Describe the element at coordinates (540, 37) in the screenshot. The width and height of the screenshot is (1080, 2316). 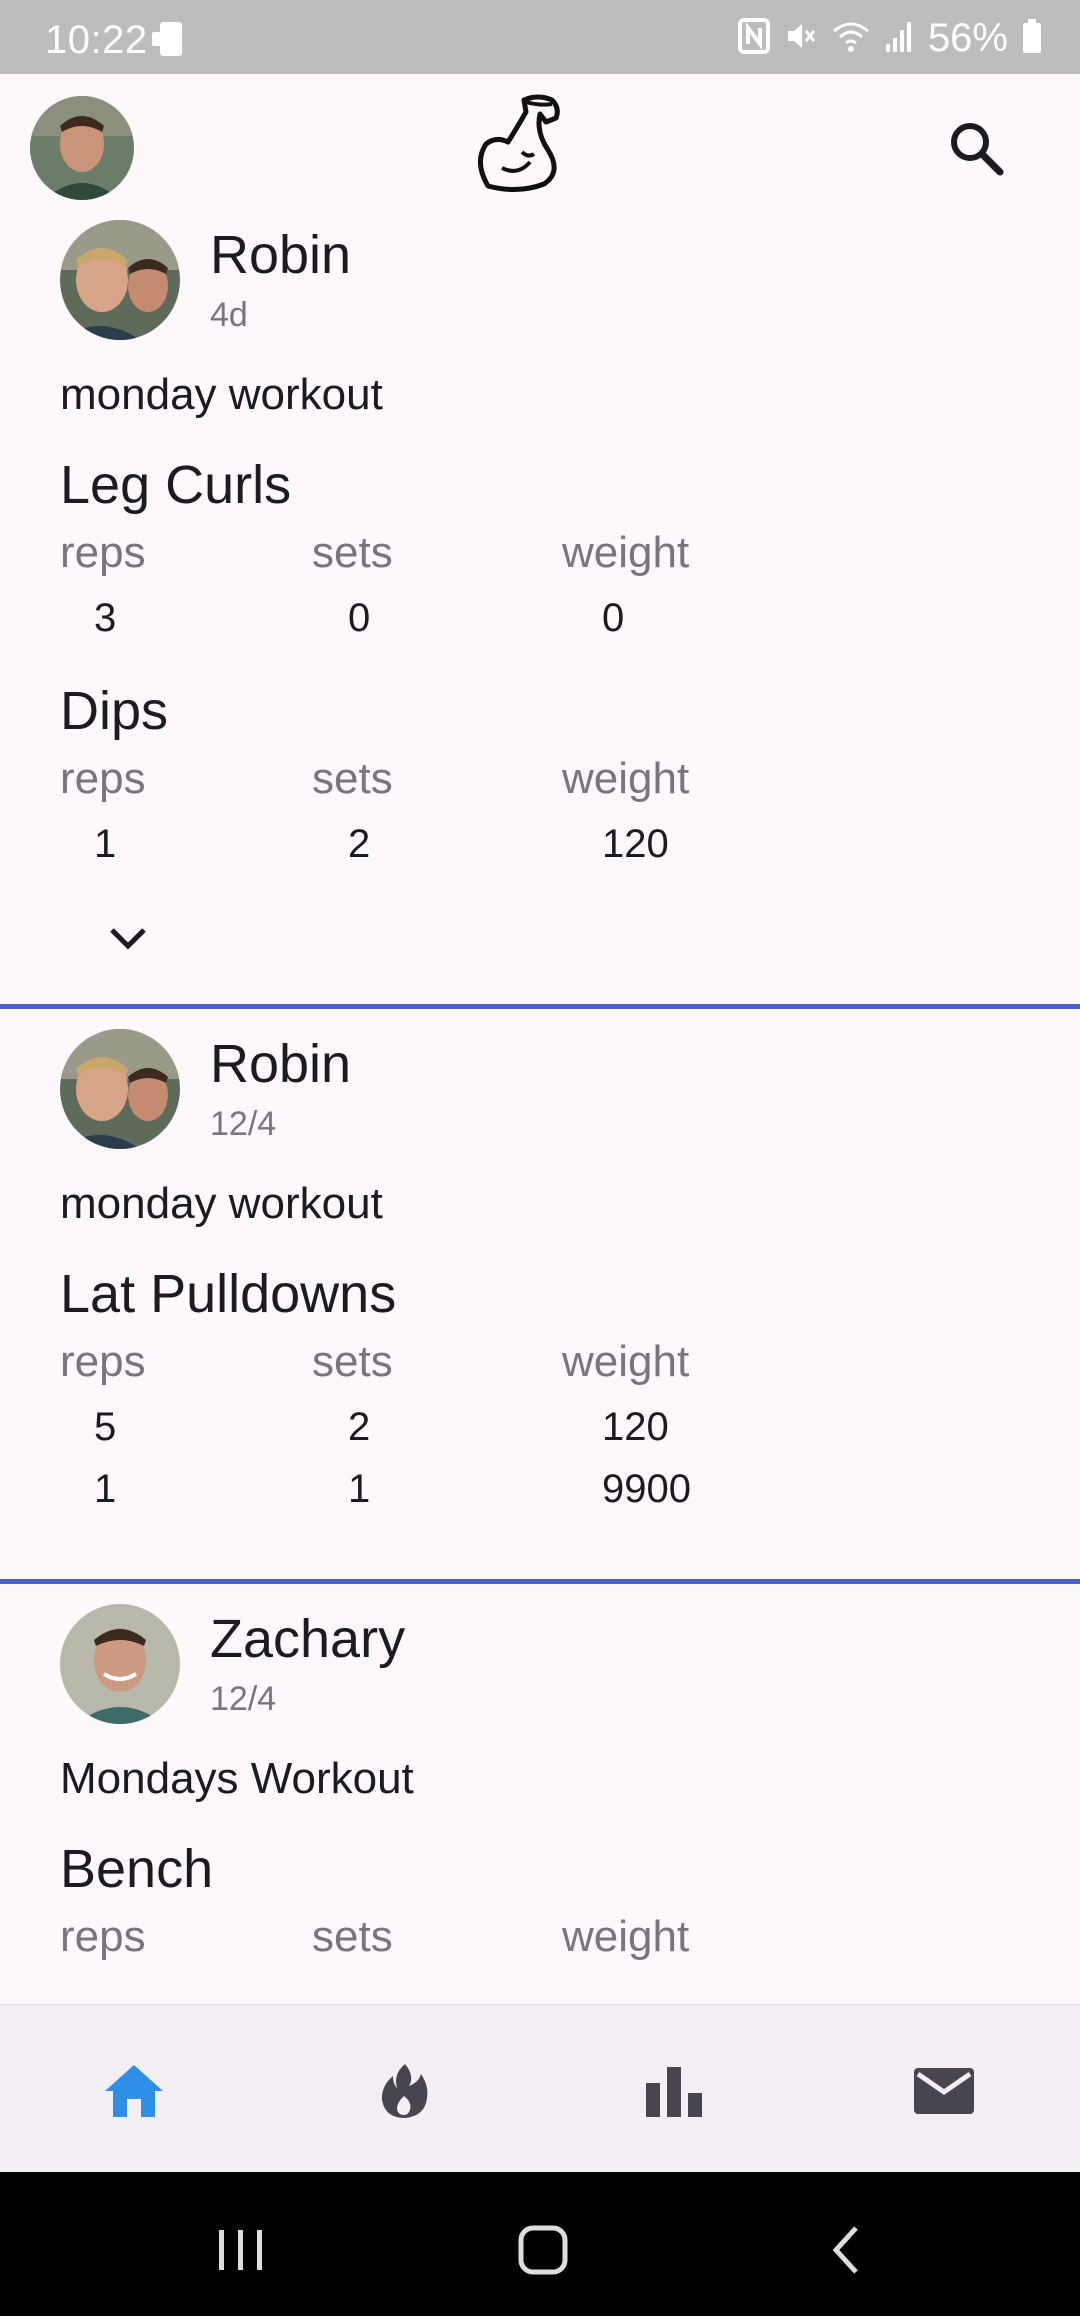
I see `status-bar: 10:22 56%` at that location.